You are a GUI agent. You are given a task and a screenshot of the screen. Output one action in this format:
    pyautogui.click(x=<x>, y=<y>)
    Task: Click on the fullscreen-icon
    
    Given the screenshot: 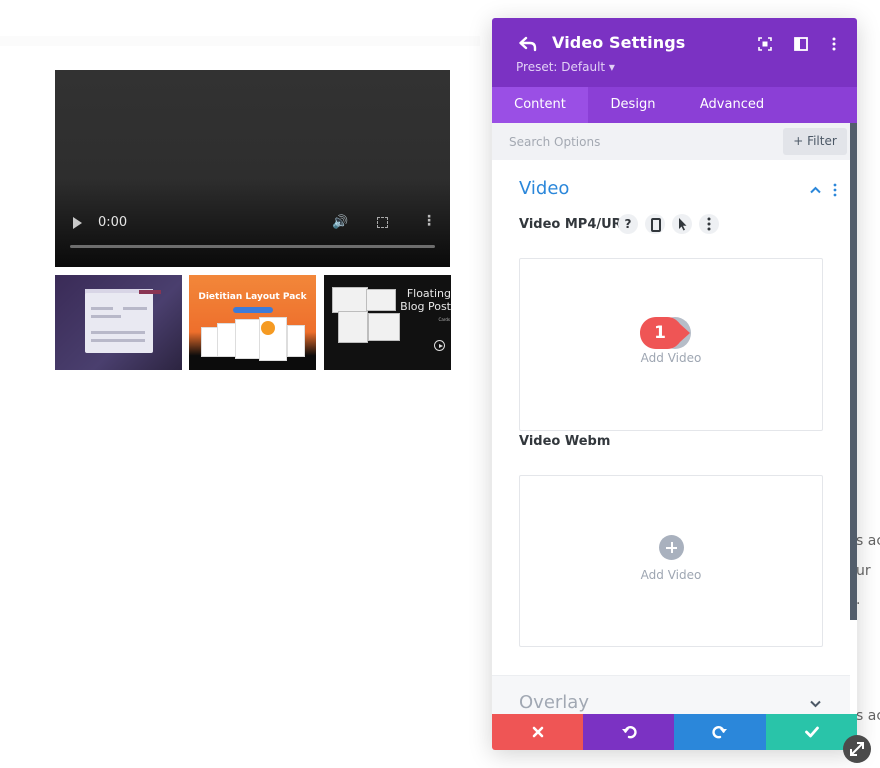 What is the action you would take?
    pyautogui.click(x=382, y=222)
    